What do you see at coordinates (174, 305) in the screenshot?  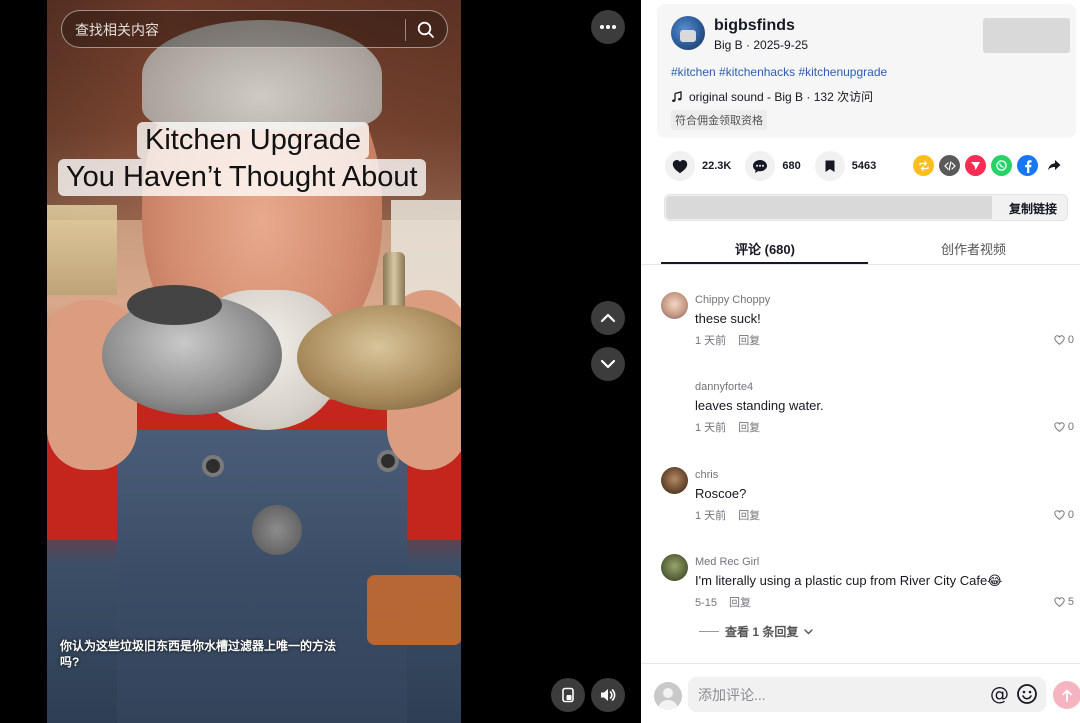 I see `video-strainer-knob` at bounding box center [174, 305].